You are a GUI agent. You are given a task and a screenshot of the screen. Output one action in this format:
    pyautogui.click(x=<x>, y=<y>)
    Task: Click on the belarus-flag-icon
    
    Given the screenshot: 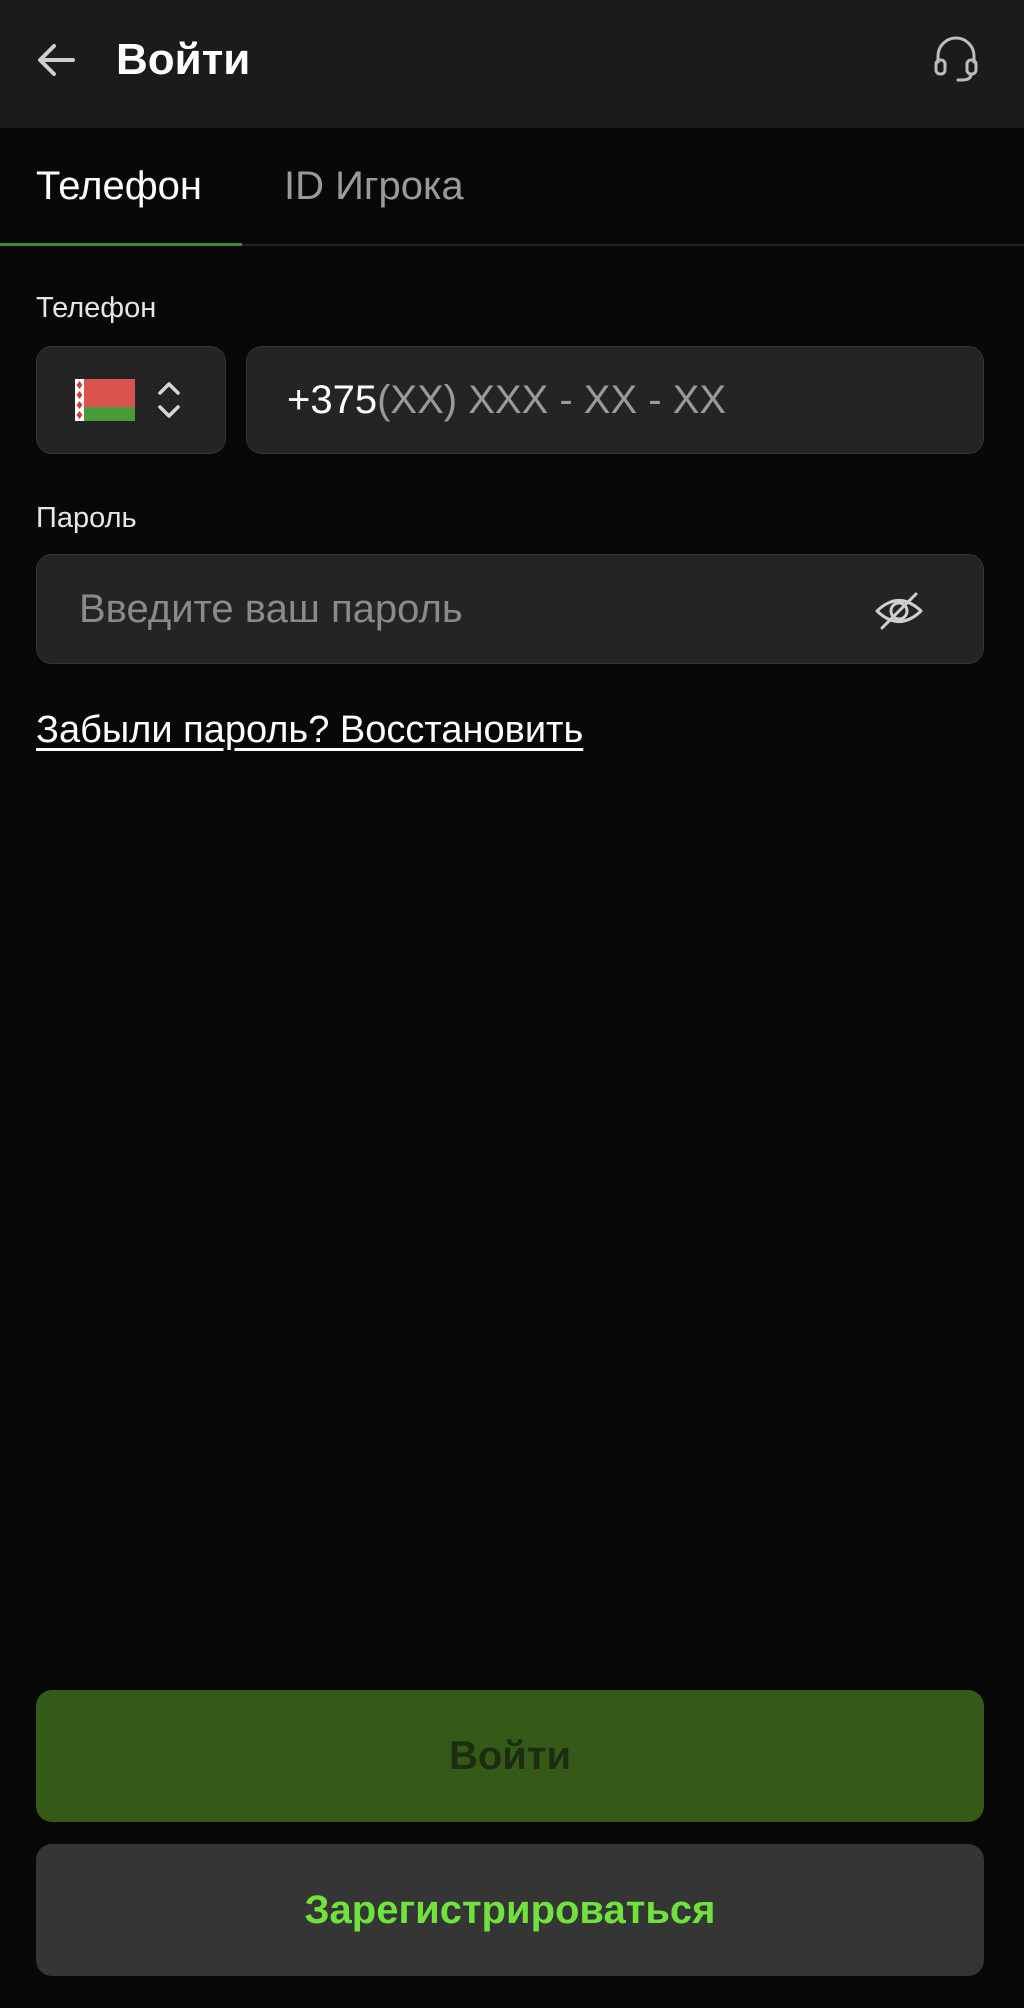 What is the action you would take?
    pyautogui.click(x=105, y=400)
    